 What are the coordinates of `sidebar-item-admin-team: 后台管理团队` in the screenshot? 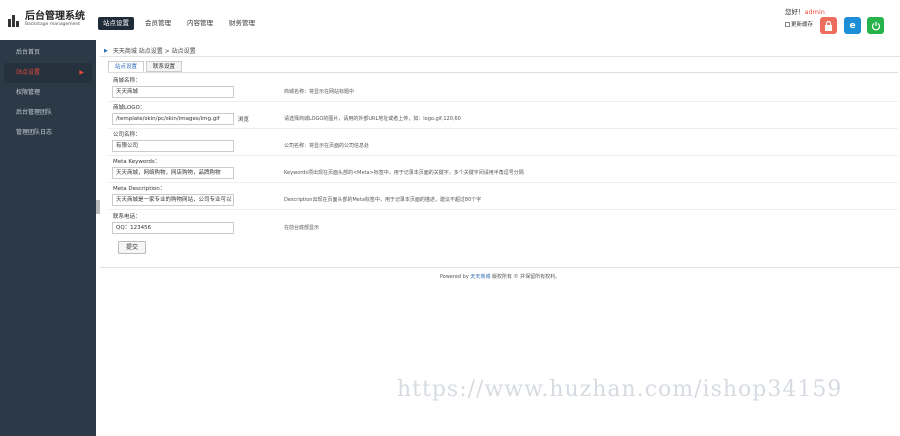 It's located at (48, 113).